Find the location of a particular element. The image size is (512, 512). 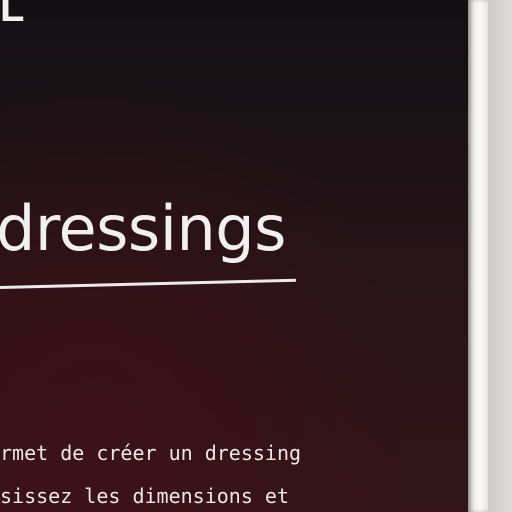

description-line-2: sissez les dimensions et is located at coordinates (144, 496).